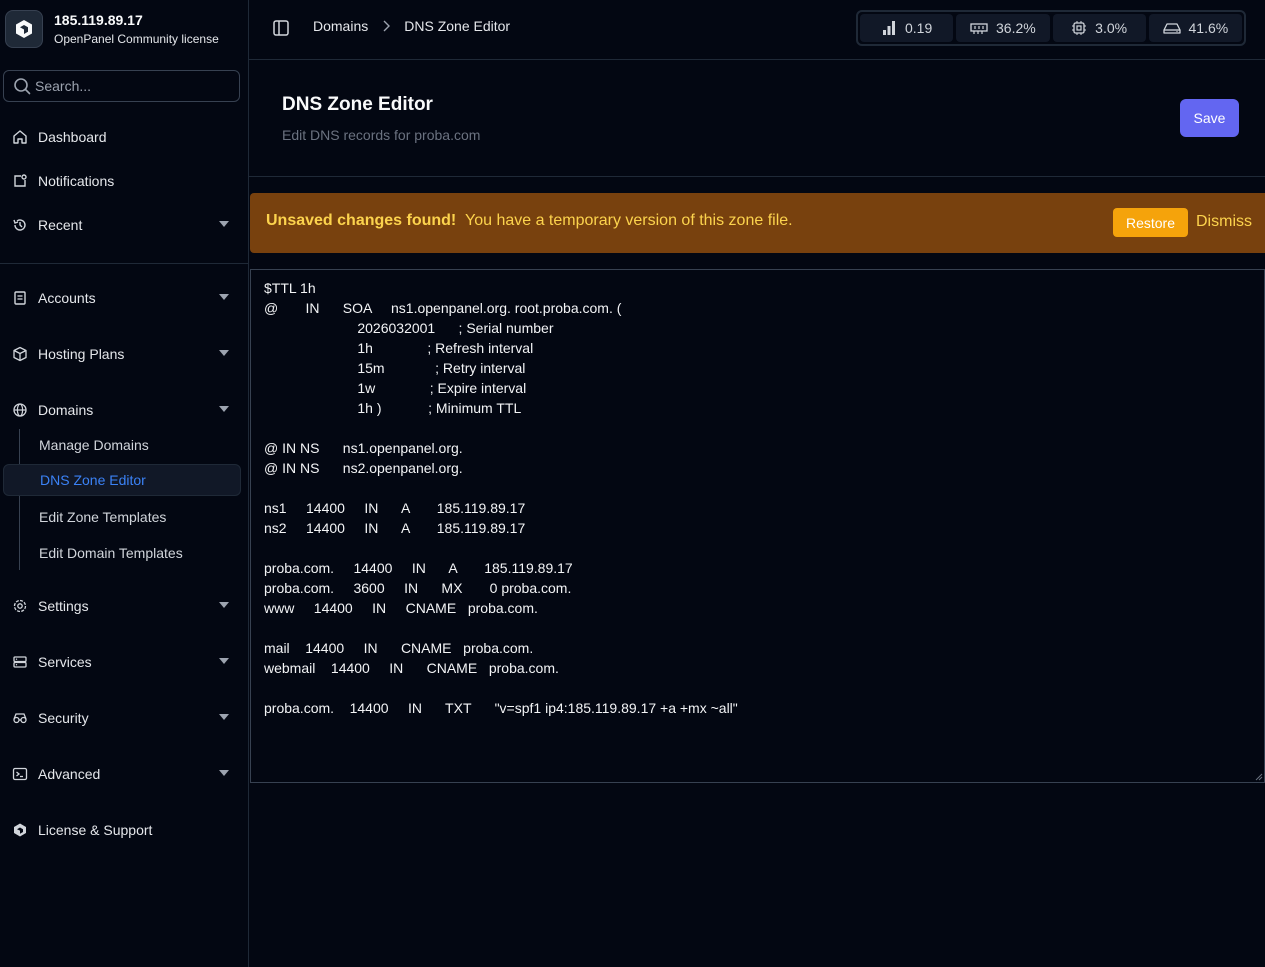  Describe the element at coordinates (1224, 222) in the screenshot. I see `dismiss-button: Dismiss` at that location.